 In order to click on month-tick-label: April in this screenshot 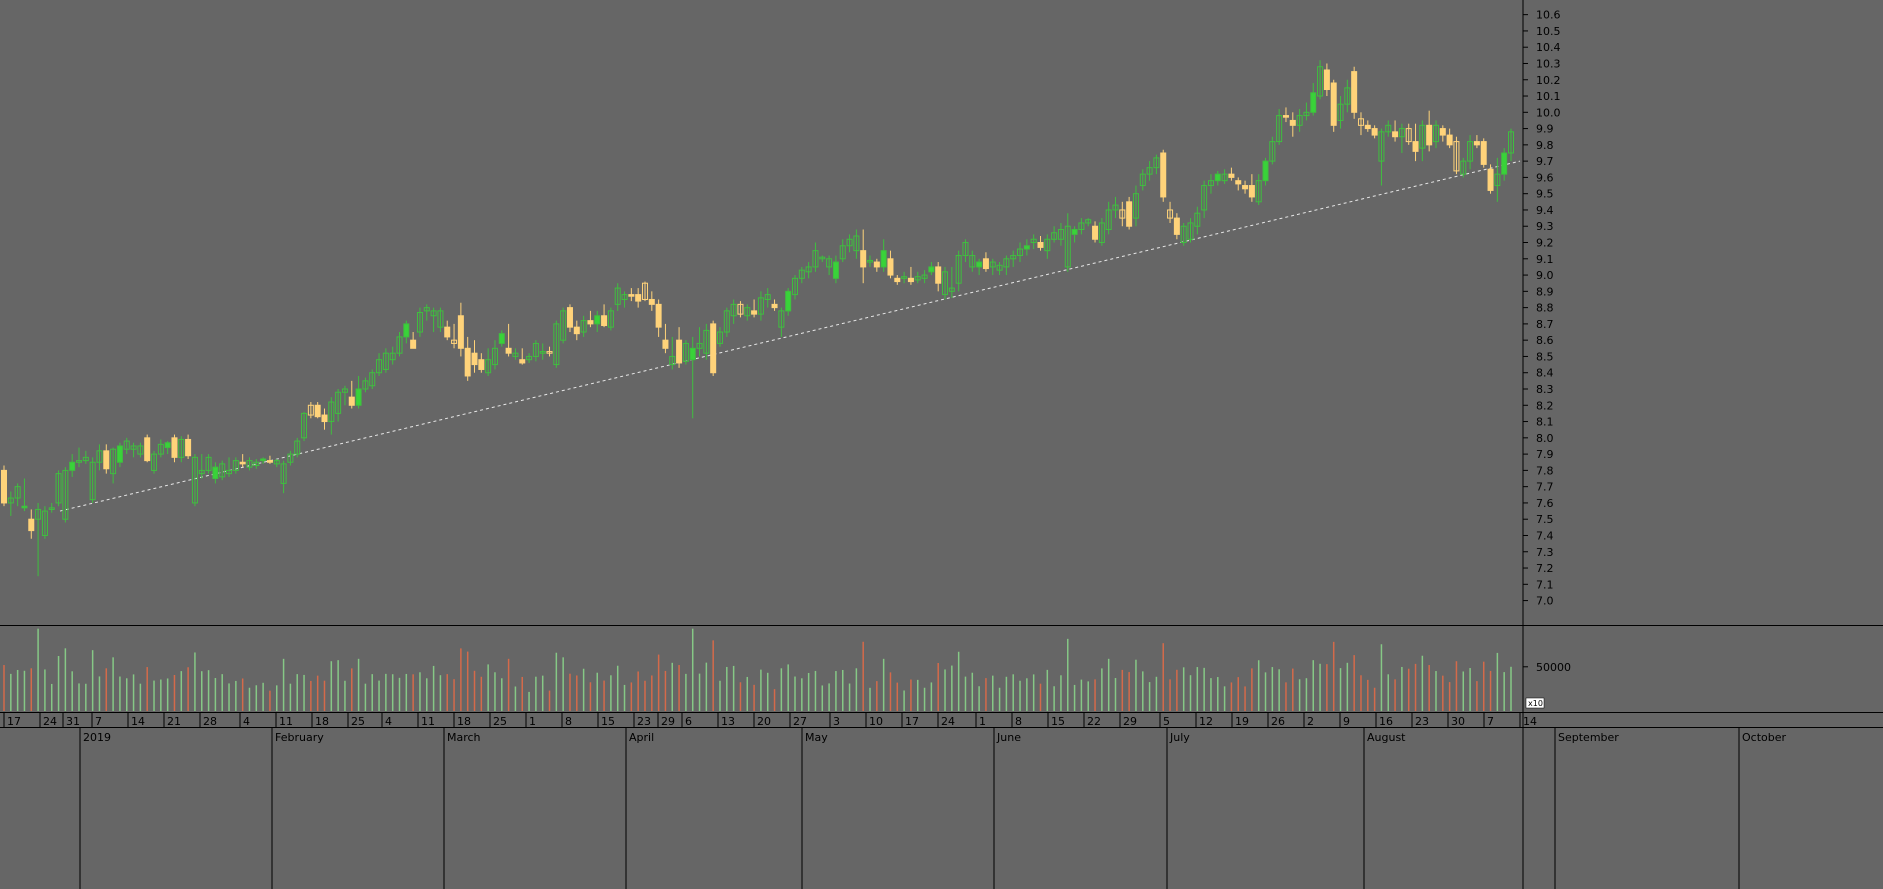, I will do `click(641, 737)`.